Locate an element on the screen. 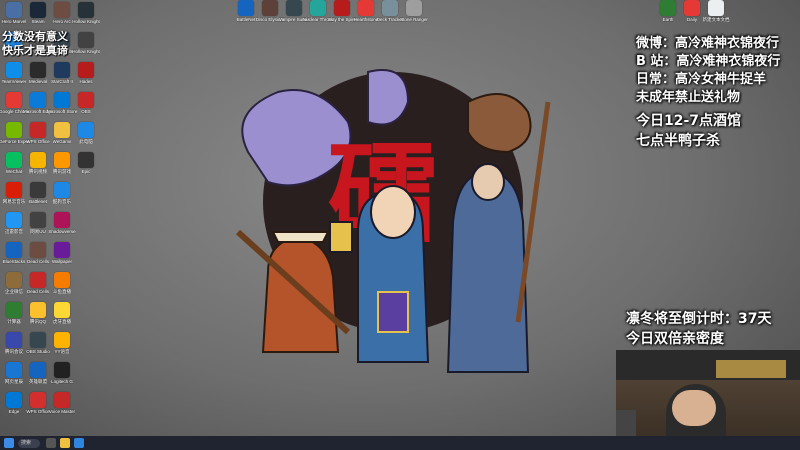 The width and height of the screenshot is (800, 450). wizard-figure is located at coordinates (488, 271).